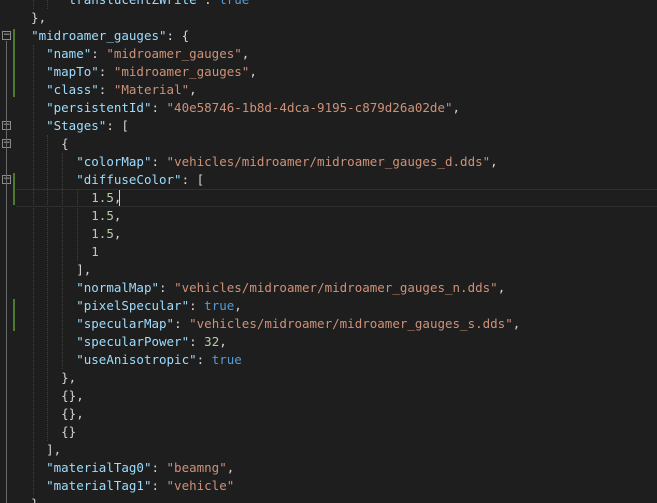  Describe the element at coordinates (120, 198) in the screenshot. I see `text-caret` at that location.